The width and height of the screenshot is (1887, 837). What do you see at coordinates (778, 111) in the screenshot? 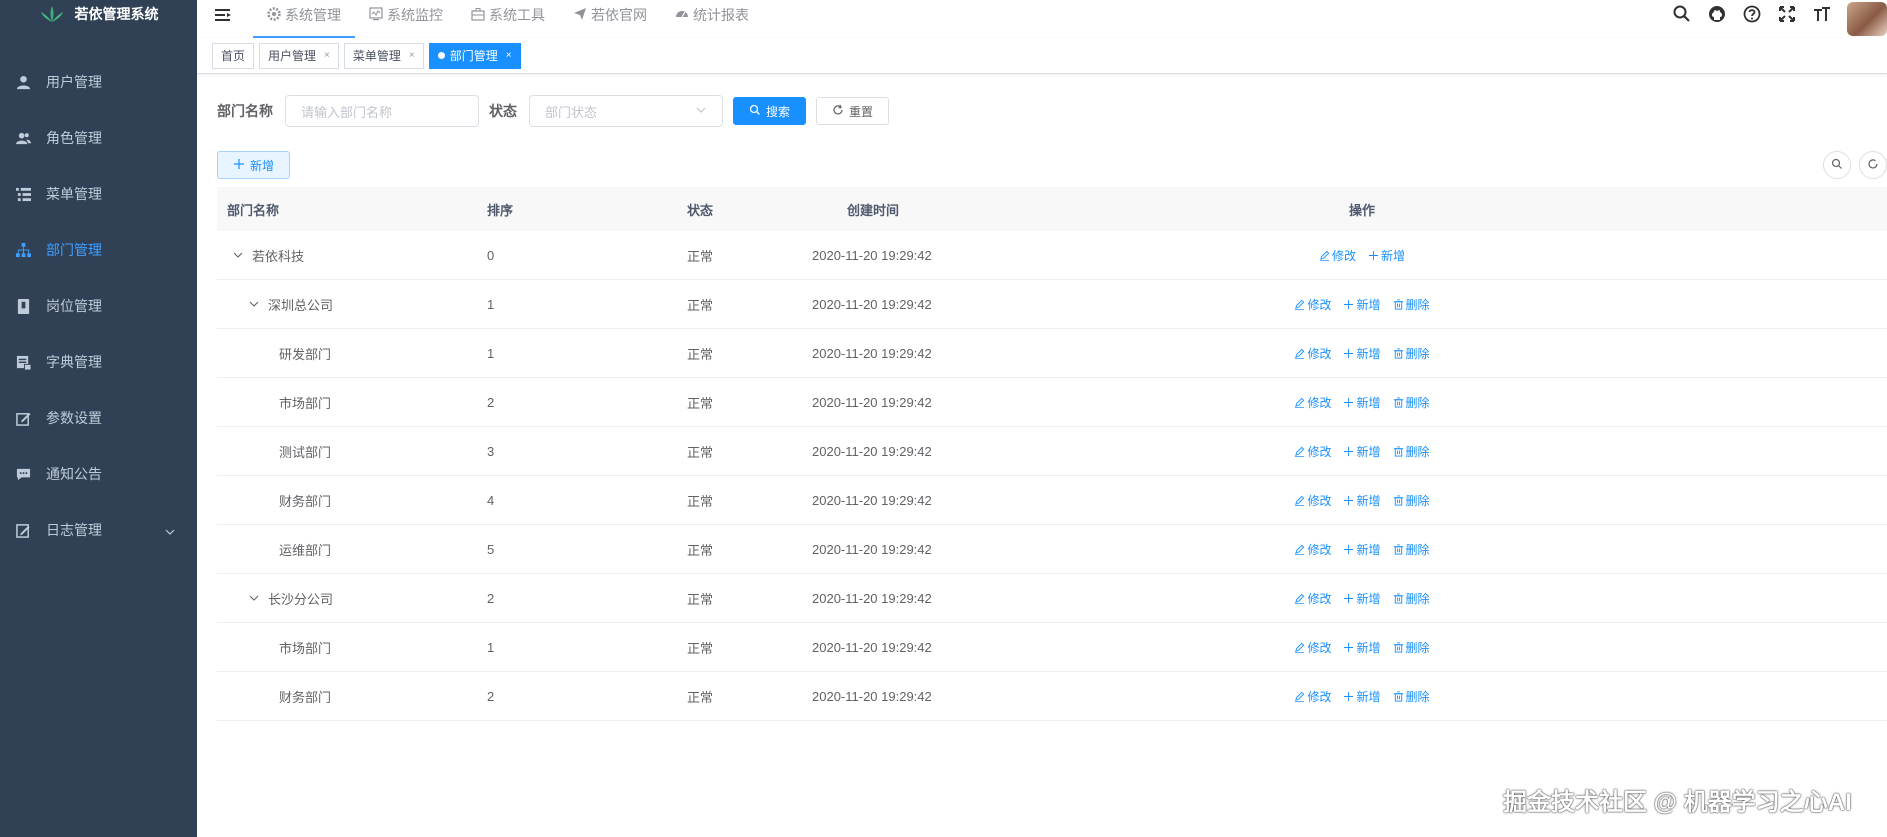
I see `search-button-label: 搜索` at bounding box center [778, 111].